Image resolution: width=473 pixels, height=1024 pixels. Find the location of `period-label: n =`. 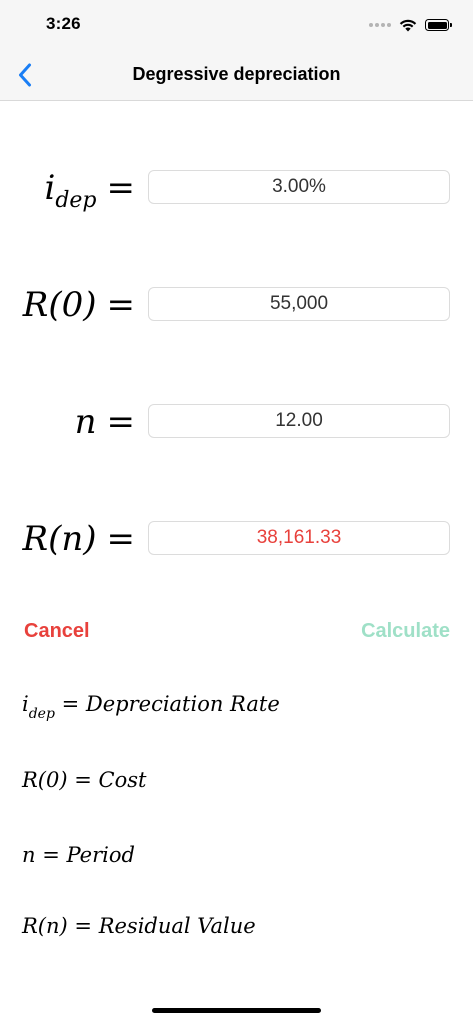

period-label: n = is located at coordinates (104, 422).